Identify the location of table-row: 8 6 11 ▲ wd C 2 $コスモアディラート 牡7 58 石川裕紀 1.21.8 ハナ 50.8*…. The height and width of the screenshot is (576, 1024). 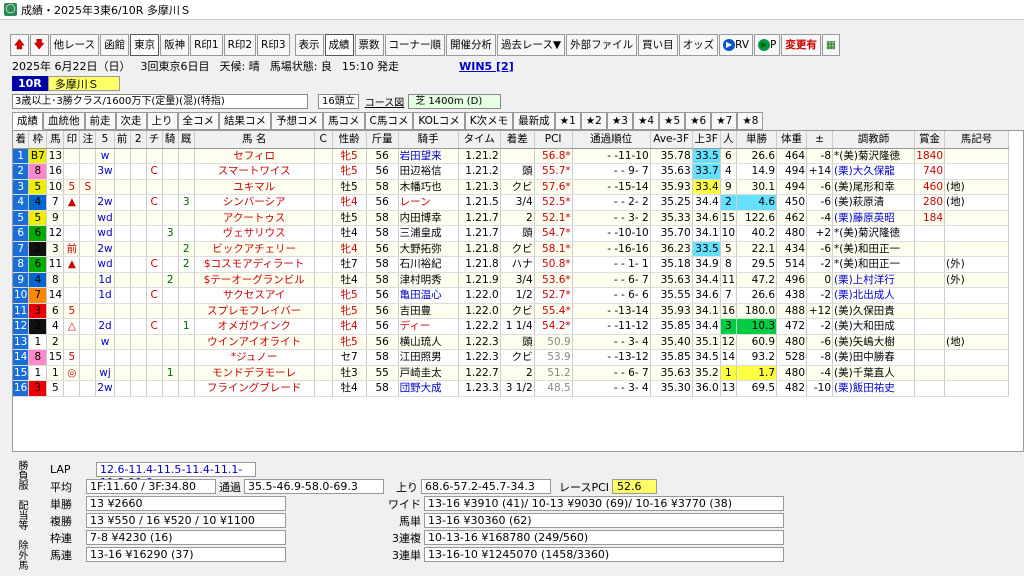
(511, 264).